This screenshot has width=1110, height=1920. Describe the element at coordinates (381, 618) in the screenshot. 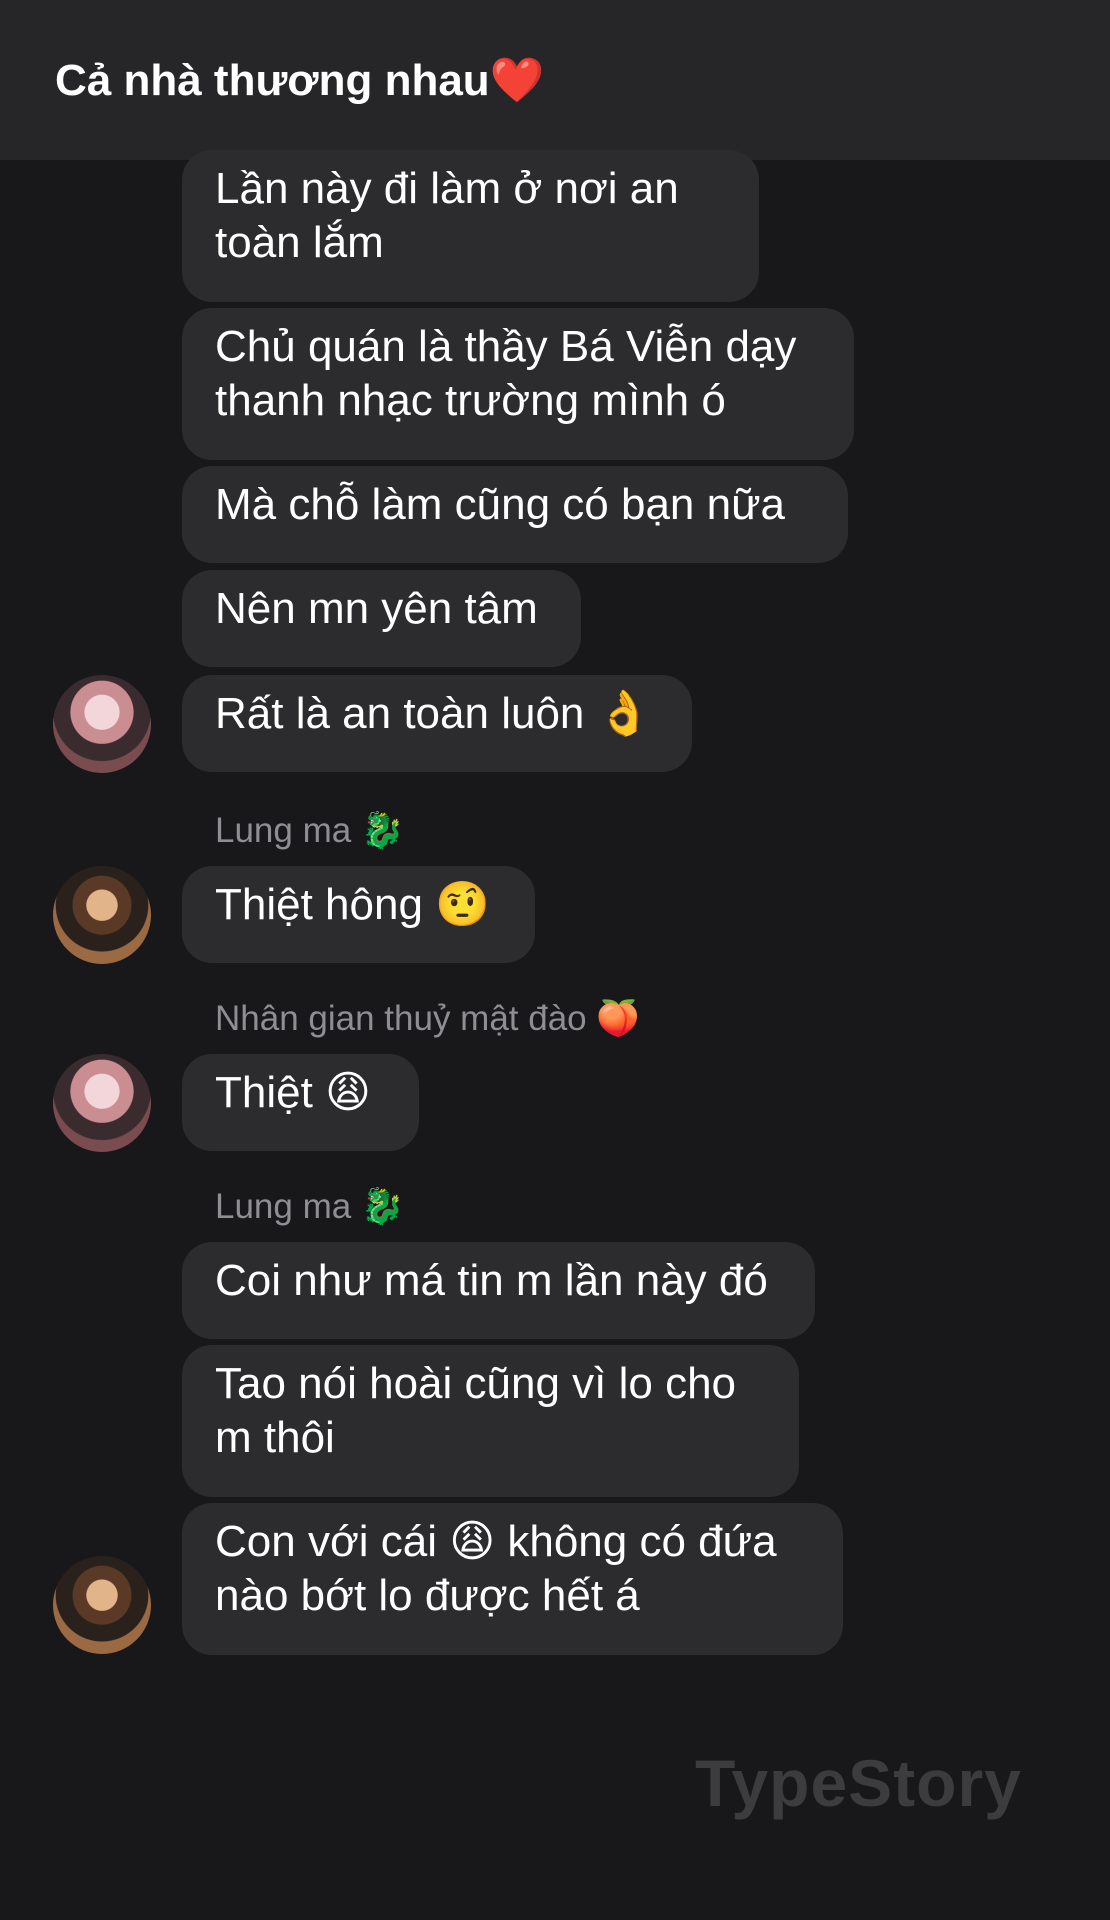

I see `message-bubble: Nên mn yên tâm` at that location.